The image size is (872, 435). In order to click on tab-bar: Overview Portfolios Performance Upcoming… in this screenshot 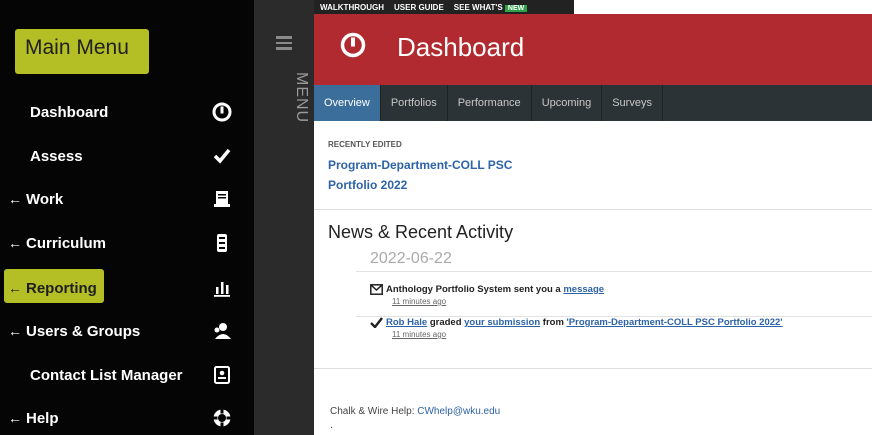, I will do `click(593, 105)`.